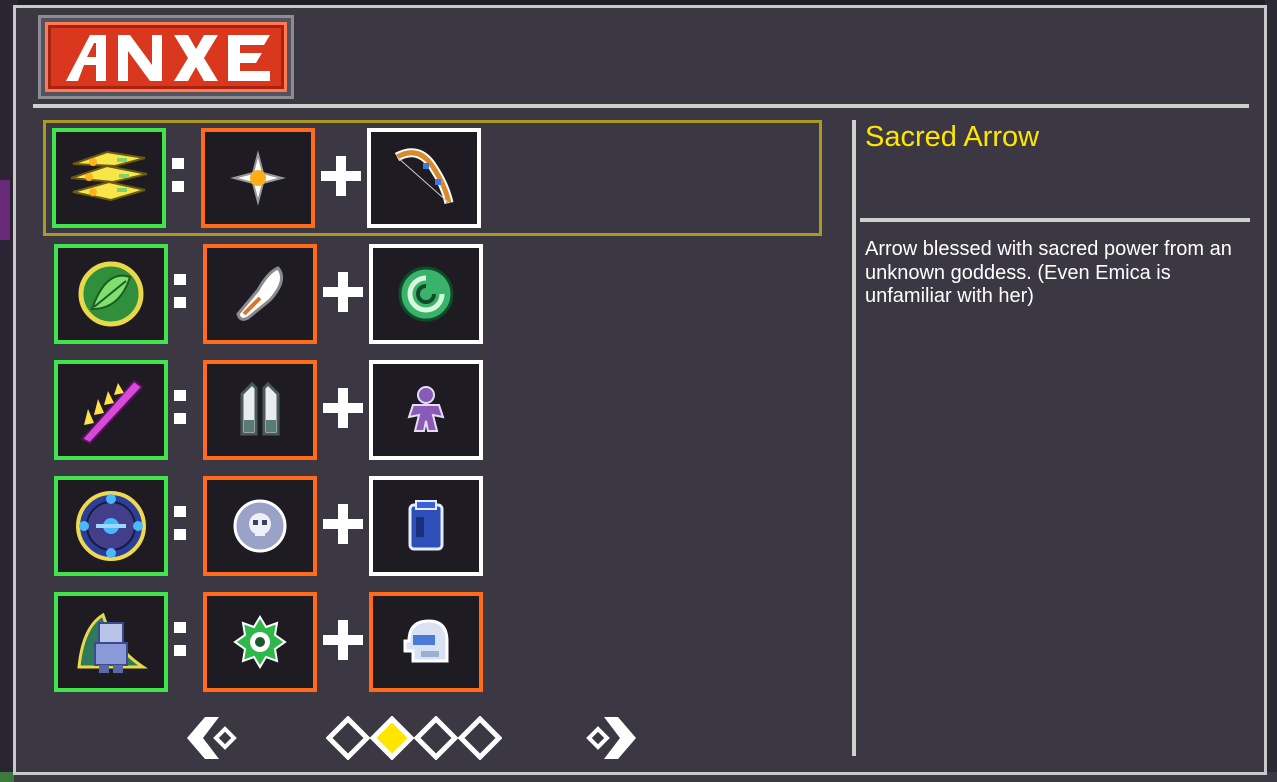 The image size is (1277, 782). I want to click on header-divider, so click(641, 106).